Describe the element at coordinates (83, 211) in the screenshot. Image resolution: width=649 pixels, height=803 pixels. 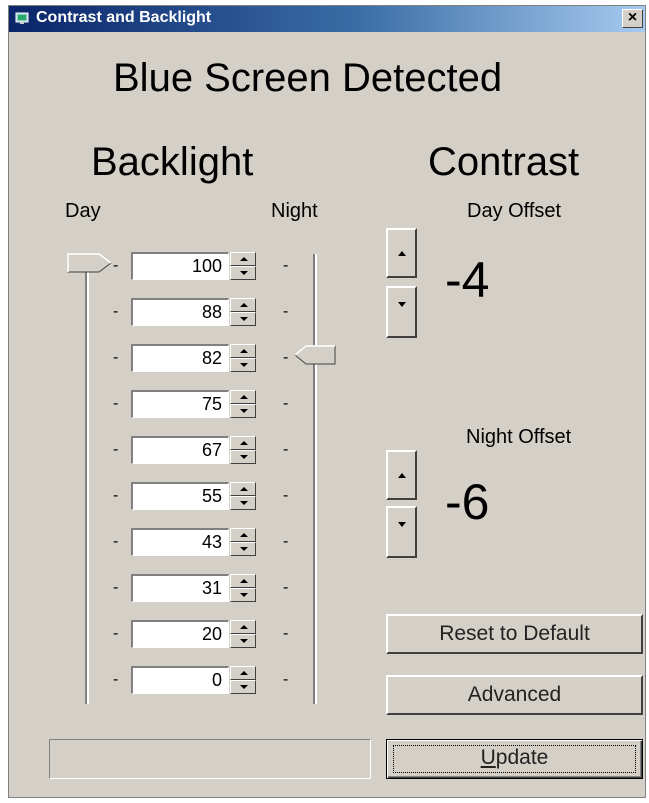
I see `day-label: Day` at that location.